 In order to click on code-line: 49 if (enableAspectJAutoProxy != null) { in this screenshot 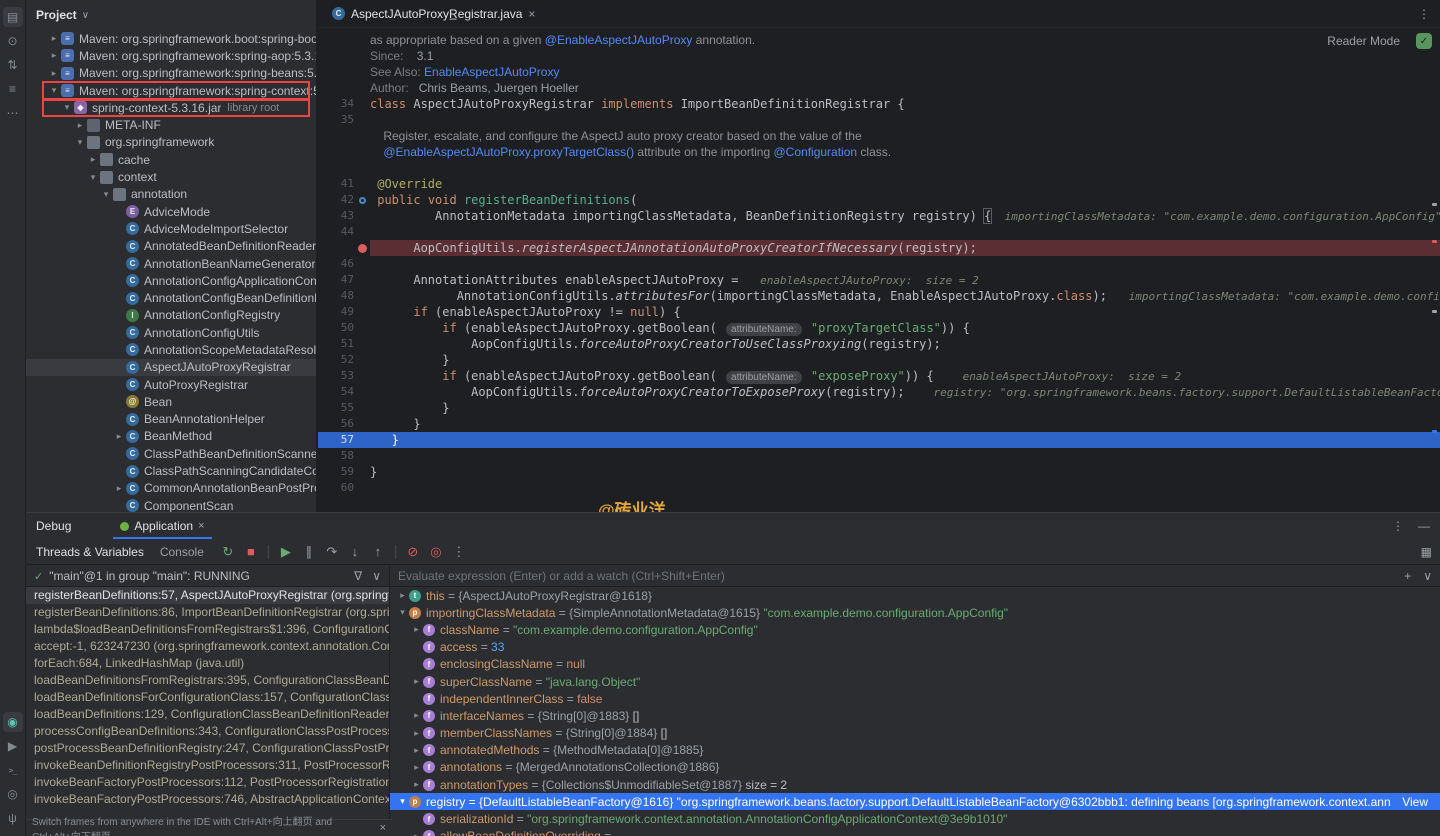, I will do `click(879, 312)`.